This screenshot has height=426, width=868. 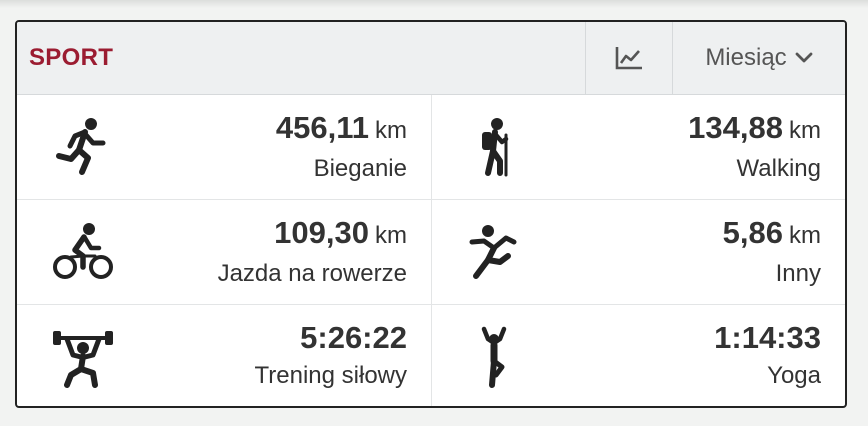 What do you see at coordinates (767, 356) in the screenshot?
I see `activity-stat: 1:14:33 Yoga` at bounding box center [767, 356].